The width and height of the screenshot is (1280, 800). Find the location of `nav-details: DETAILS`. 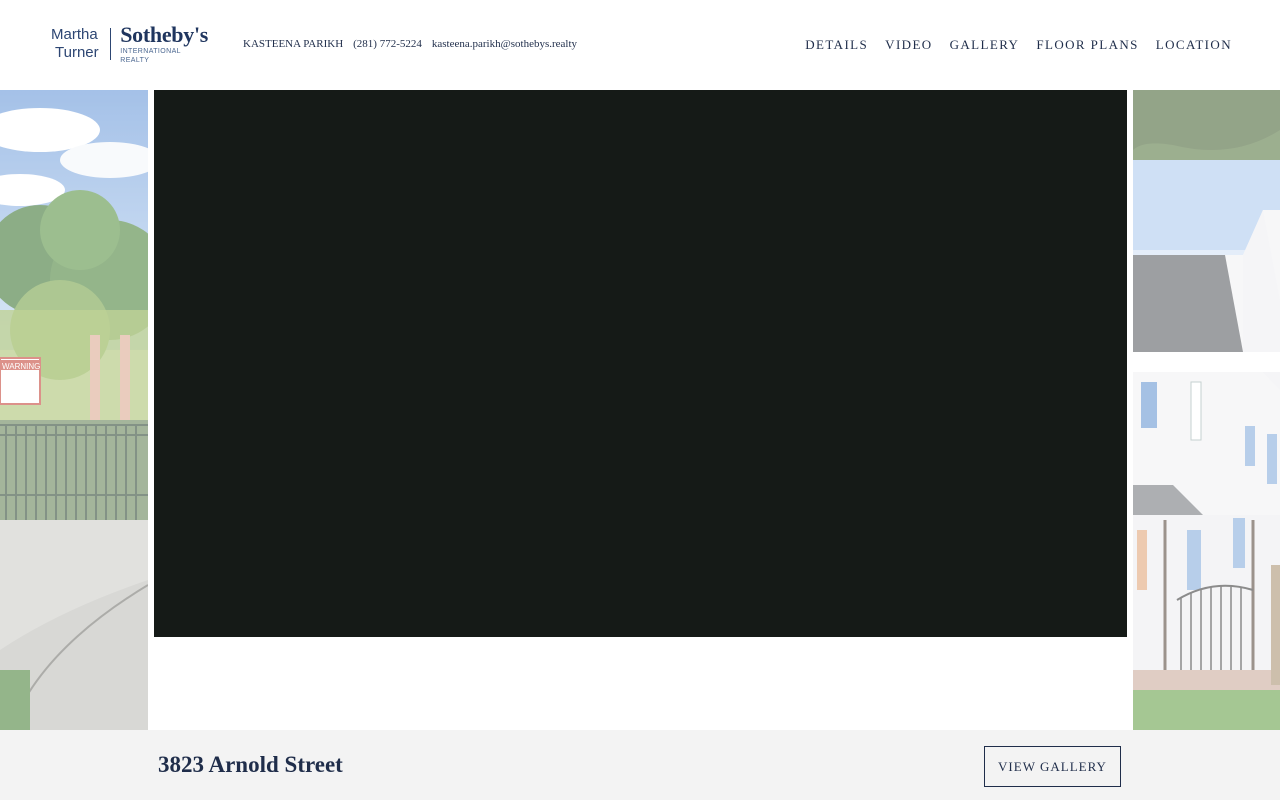

nav-details: DETAILS is located at coordinates (836, 45).